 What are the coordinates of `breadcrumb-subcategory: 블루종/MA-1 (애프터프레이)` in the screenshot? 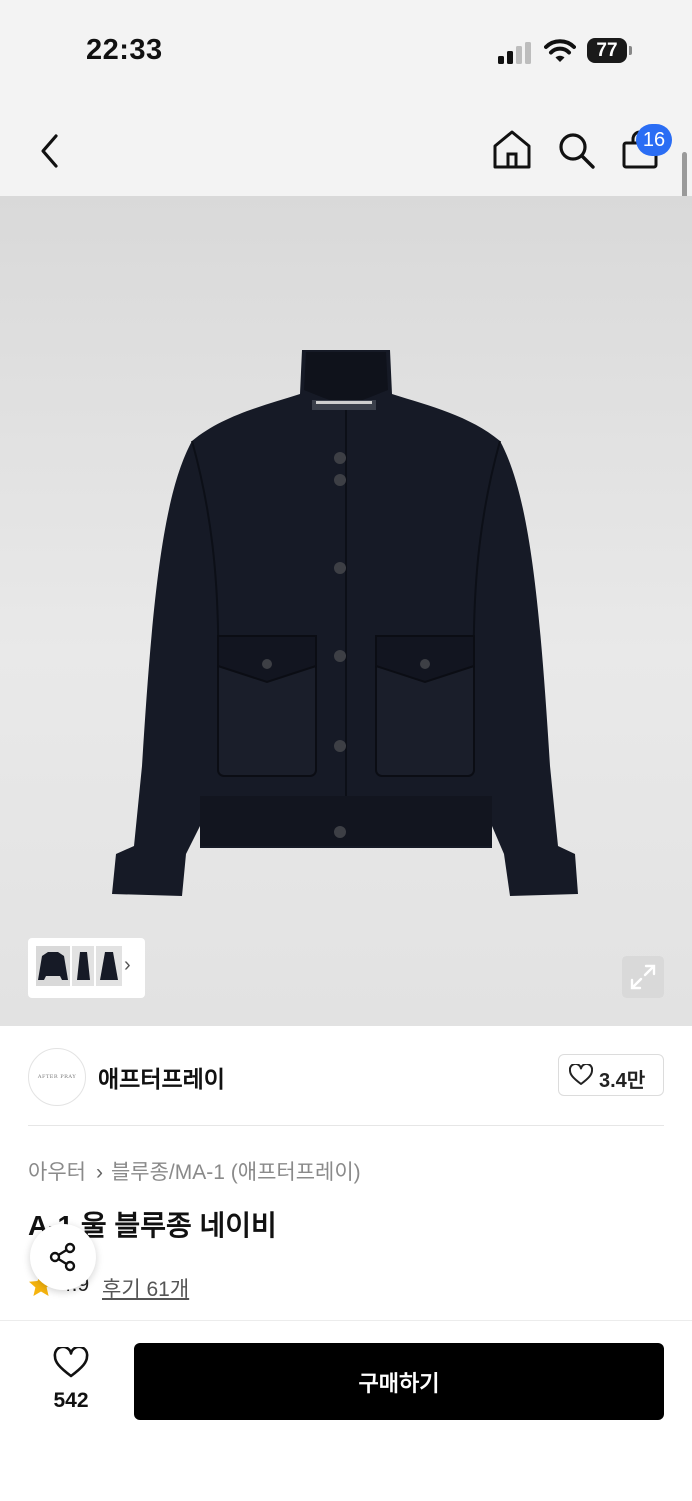 It's located at (236, 1171).